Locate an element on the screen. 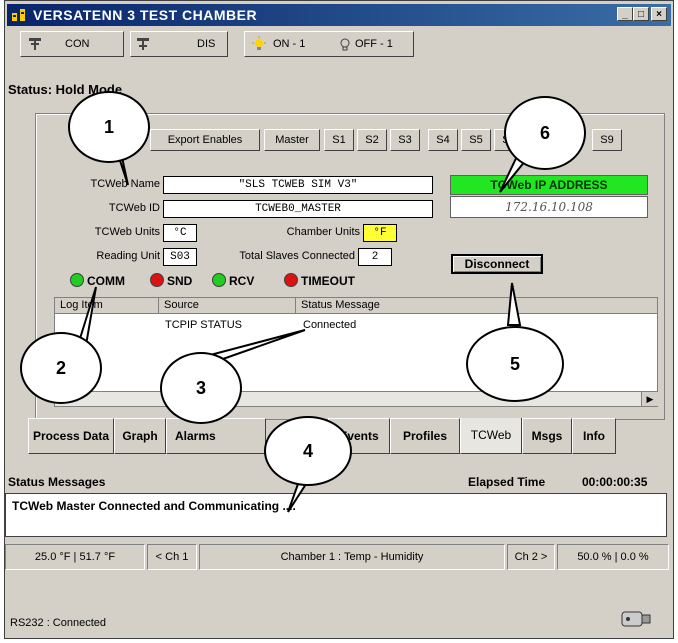 The image size is (678, 643). callout-4: 4 is located at coordinates (308, 451).